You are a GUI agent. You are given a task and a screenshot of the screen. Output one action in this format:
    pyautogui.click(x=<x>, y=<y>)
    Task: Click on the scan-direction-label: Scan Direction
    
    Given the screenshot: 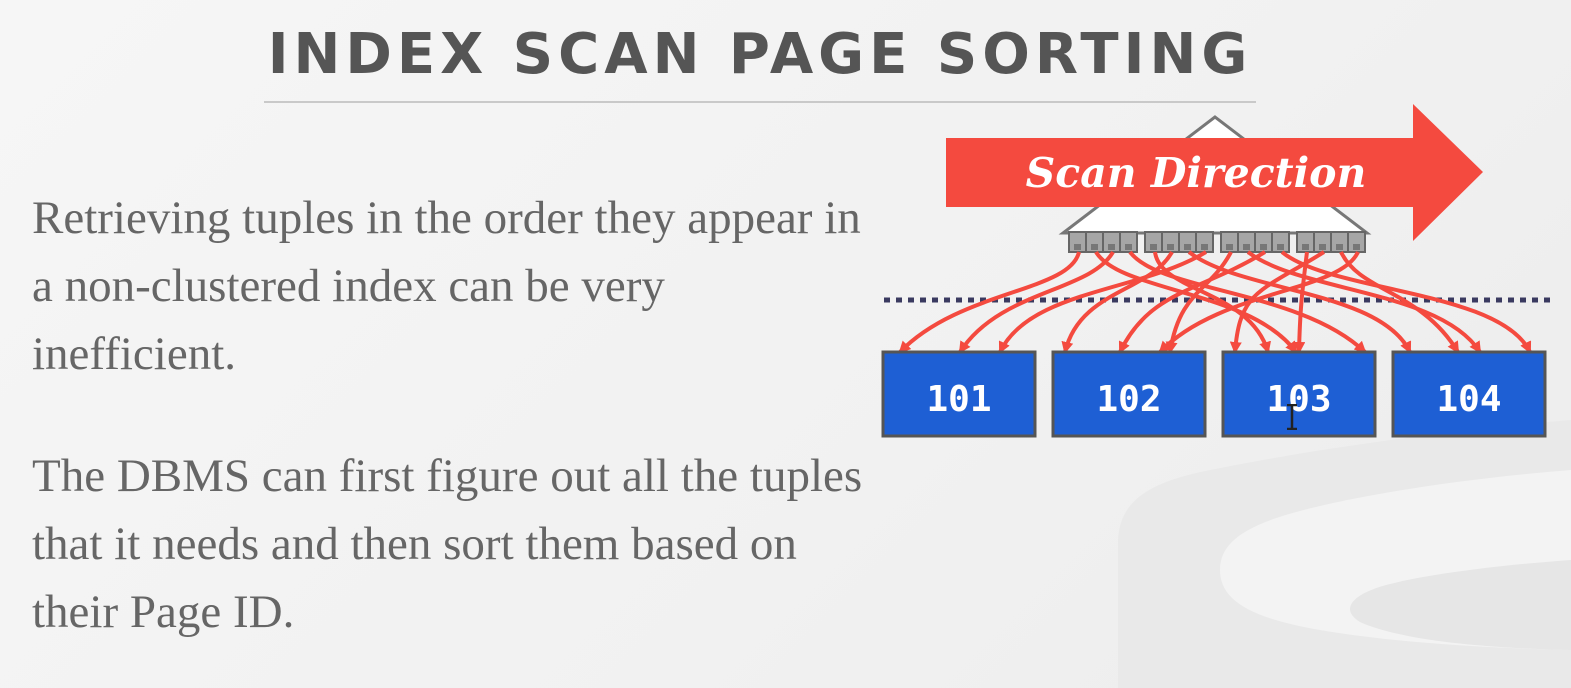 What is the action you would take?
    pyautogui.click(x=1196, y=173)
    